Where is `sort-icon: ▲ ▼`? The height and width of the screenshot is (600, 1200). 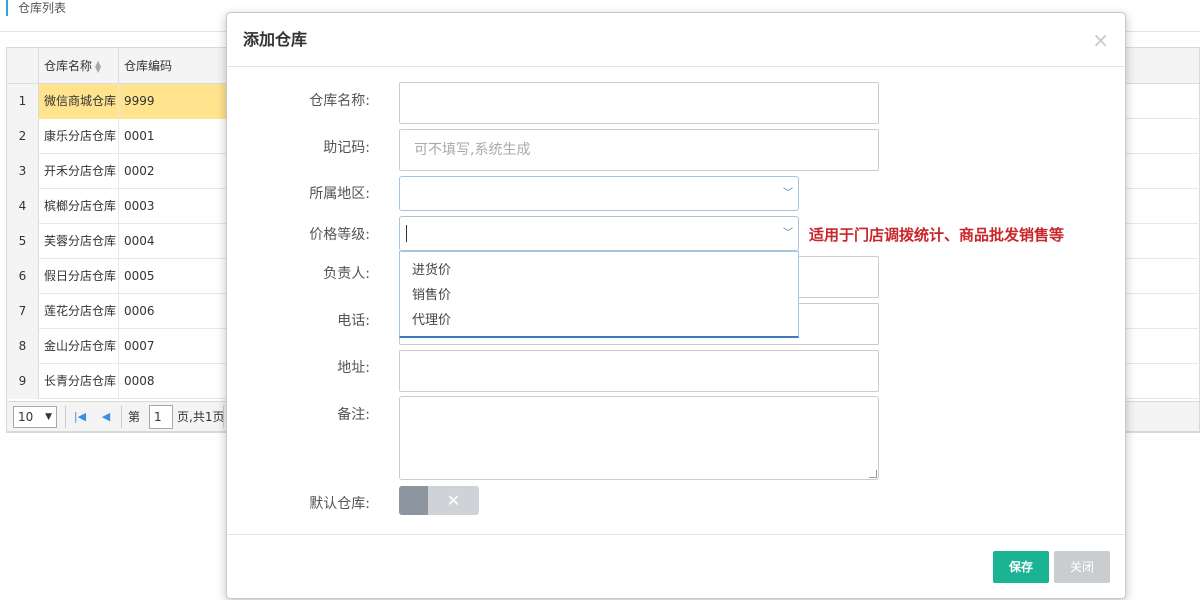
sort-icon: ▲ ▼ is located at coordinates (99, 66).